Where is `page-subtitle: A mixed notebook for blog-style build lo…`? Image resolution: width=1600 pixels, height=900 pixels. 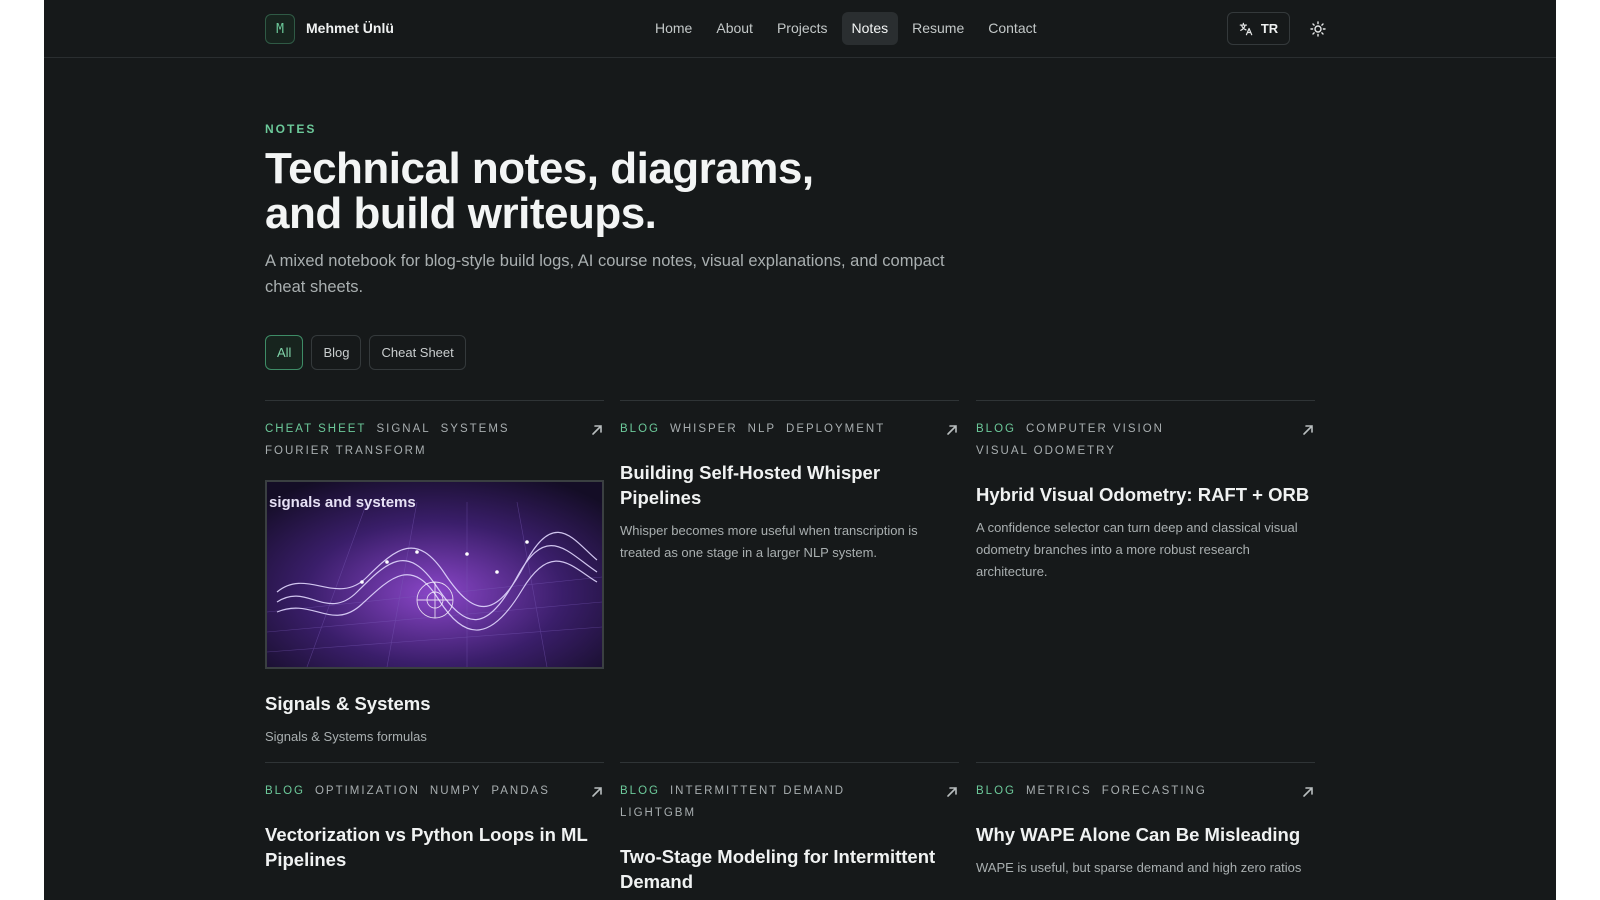 page-subtitle: A mixed notebook for blog-style build lo… is located at coordinates (605, 274).